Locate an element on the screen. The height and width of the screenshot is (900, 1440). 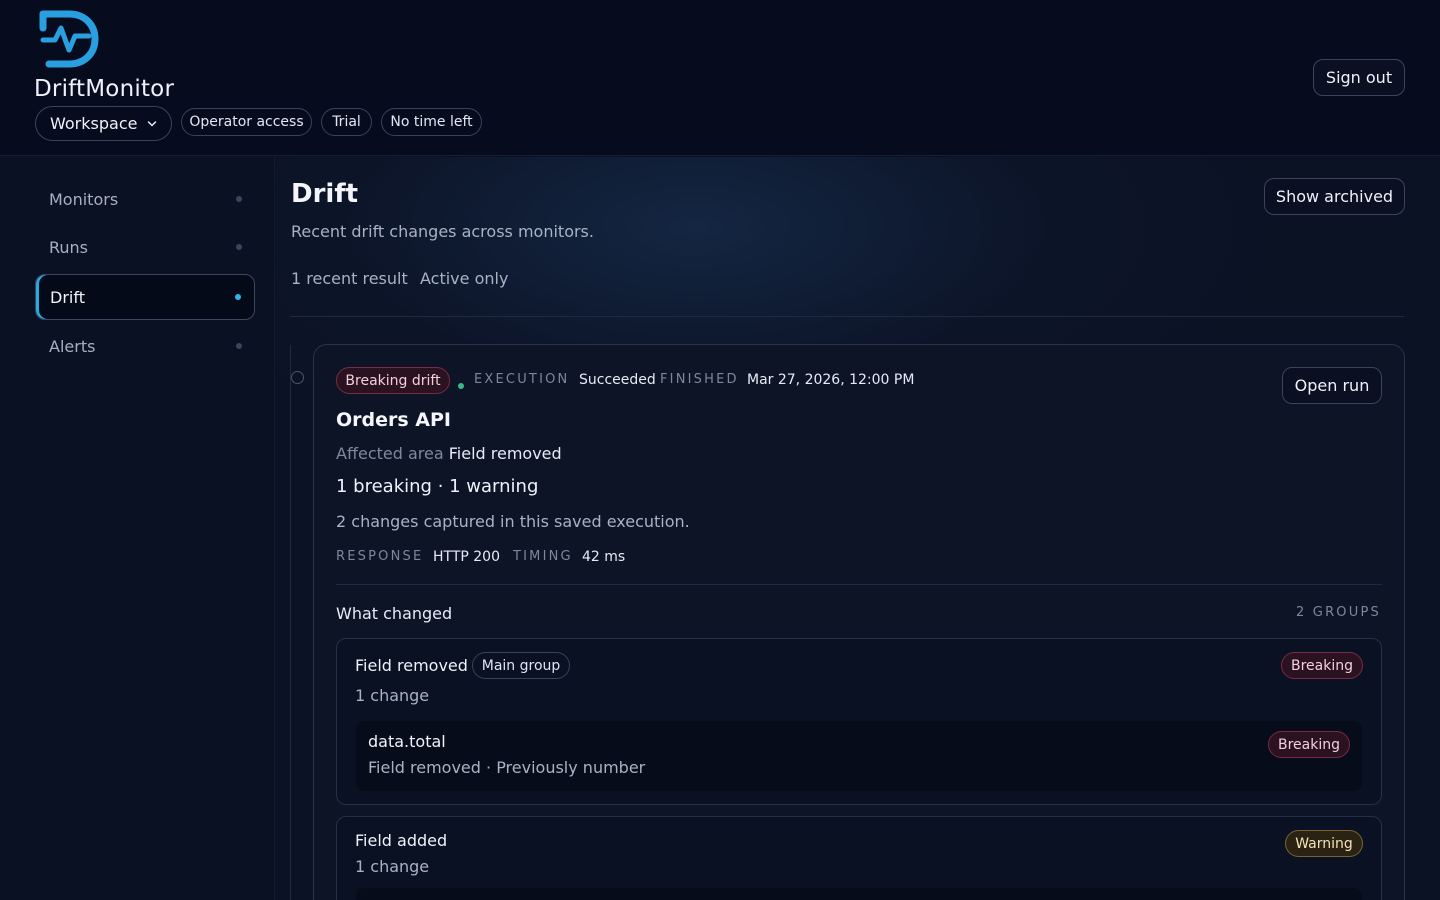
change-summary: 1 breaking · 1 warning is located at coordinates (437, 486).